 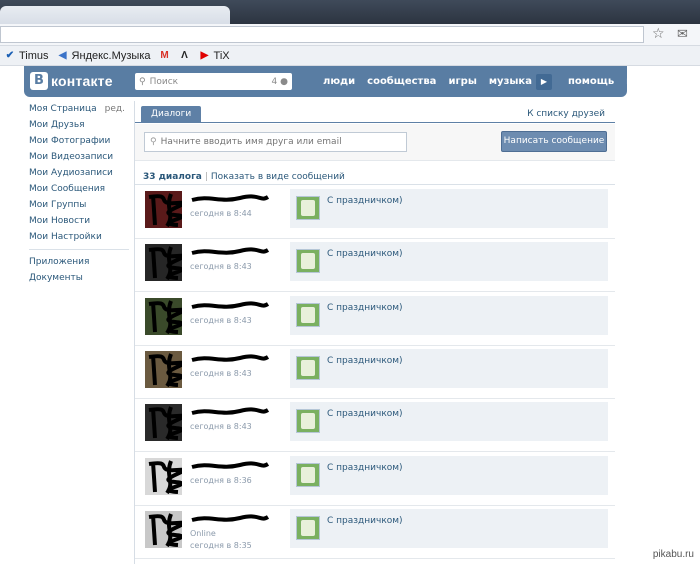 I want to click on sidebar-item-my-page: Моя Страница ред., so click(x=79, y=109).